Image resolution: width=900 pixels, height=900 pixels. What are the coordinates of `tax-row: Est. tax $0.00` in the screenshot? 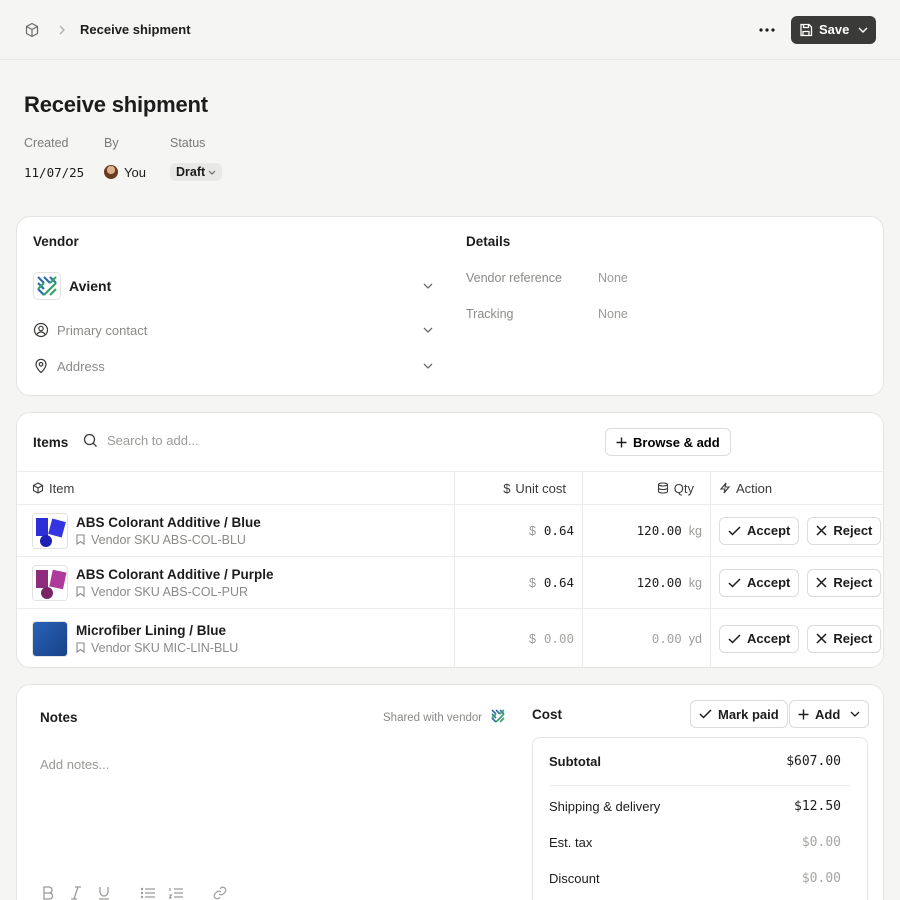 It's located at (695, 842).